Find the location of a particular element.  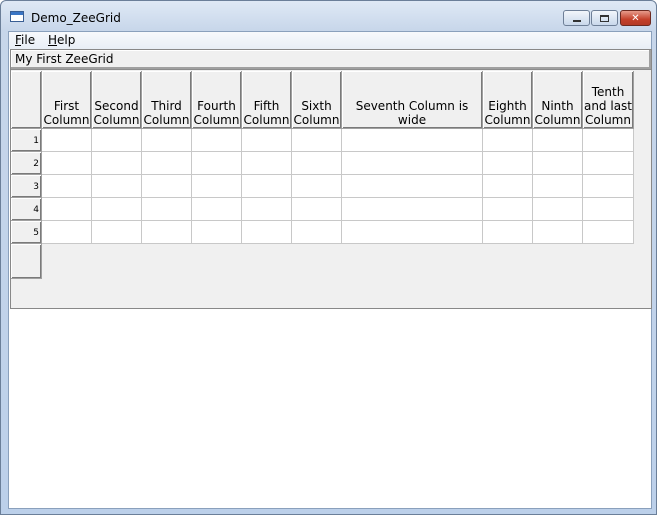

close-button: ✕ is located at coordinates (635, 18).